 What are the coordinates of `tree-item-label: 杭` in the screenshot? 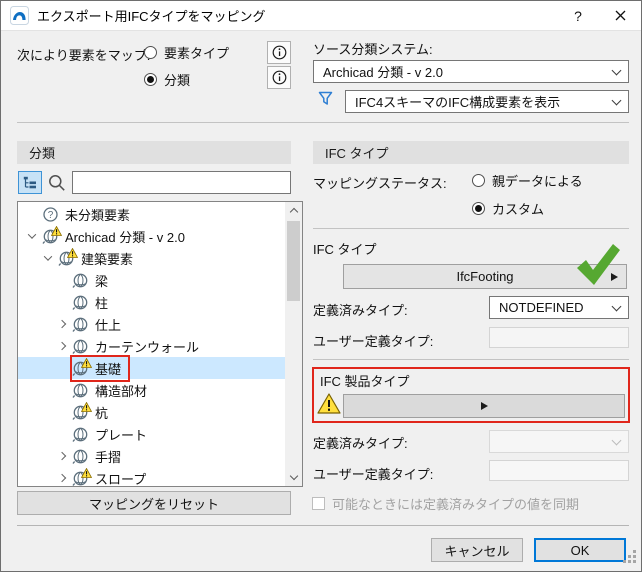 It's located at (102, 413).